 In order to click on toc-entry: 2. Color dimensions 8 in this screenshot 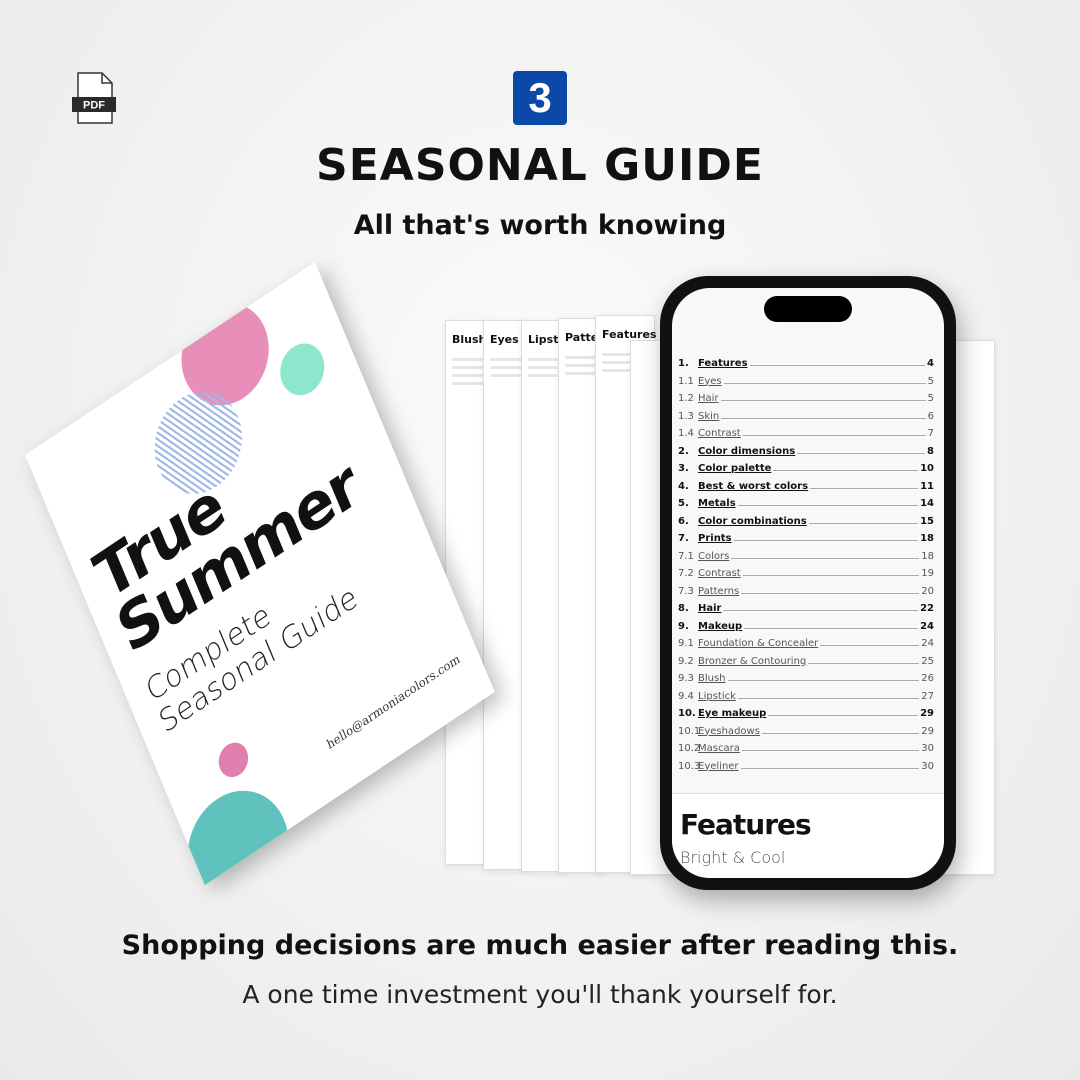, I will do `click(806, 454)`.